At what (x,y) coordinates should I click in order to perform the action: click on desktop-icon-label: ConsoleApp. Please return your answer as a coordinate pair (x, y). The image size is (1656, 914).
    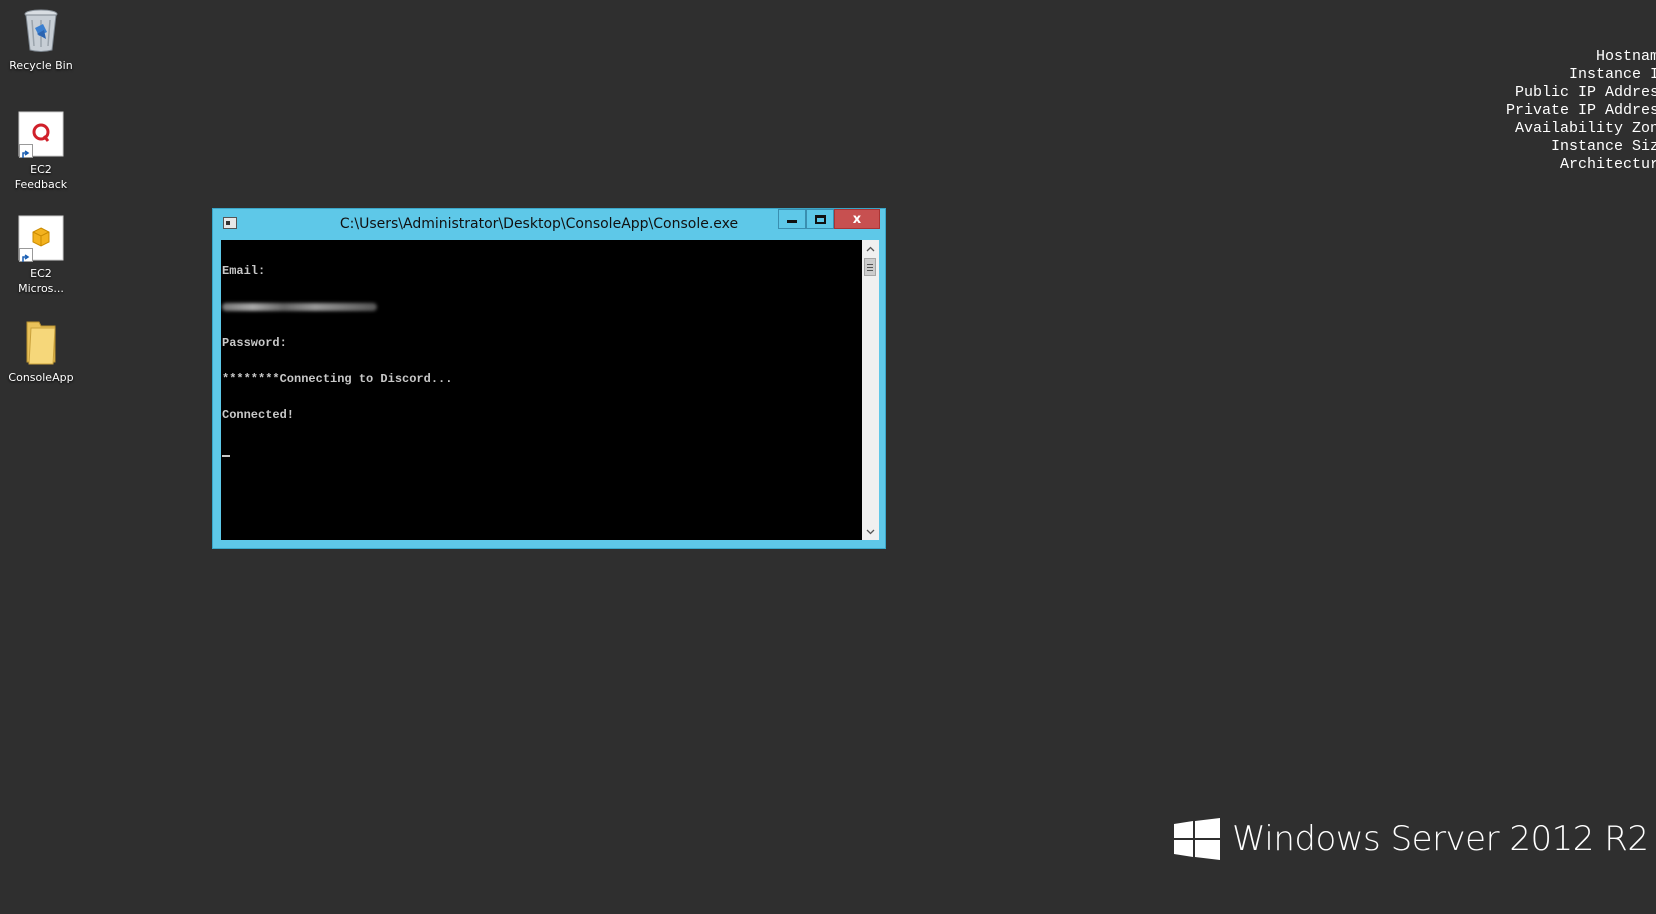
    Looking at the image, I should click on (41, 377).